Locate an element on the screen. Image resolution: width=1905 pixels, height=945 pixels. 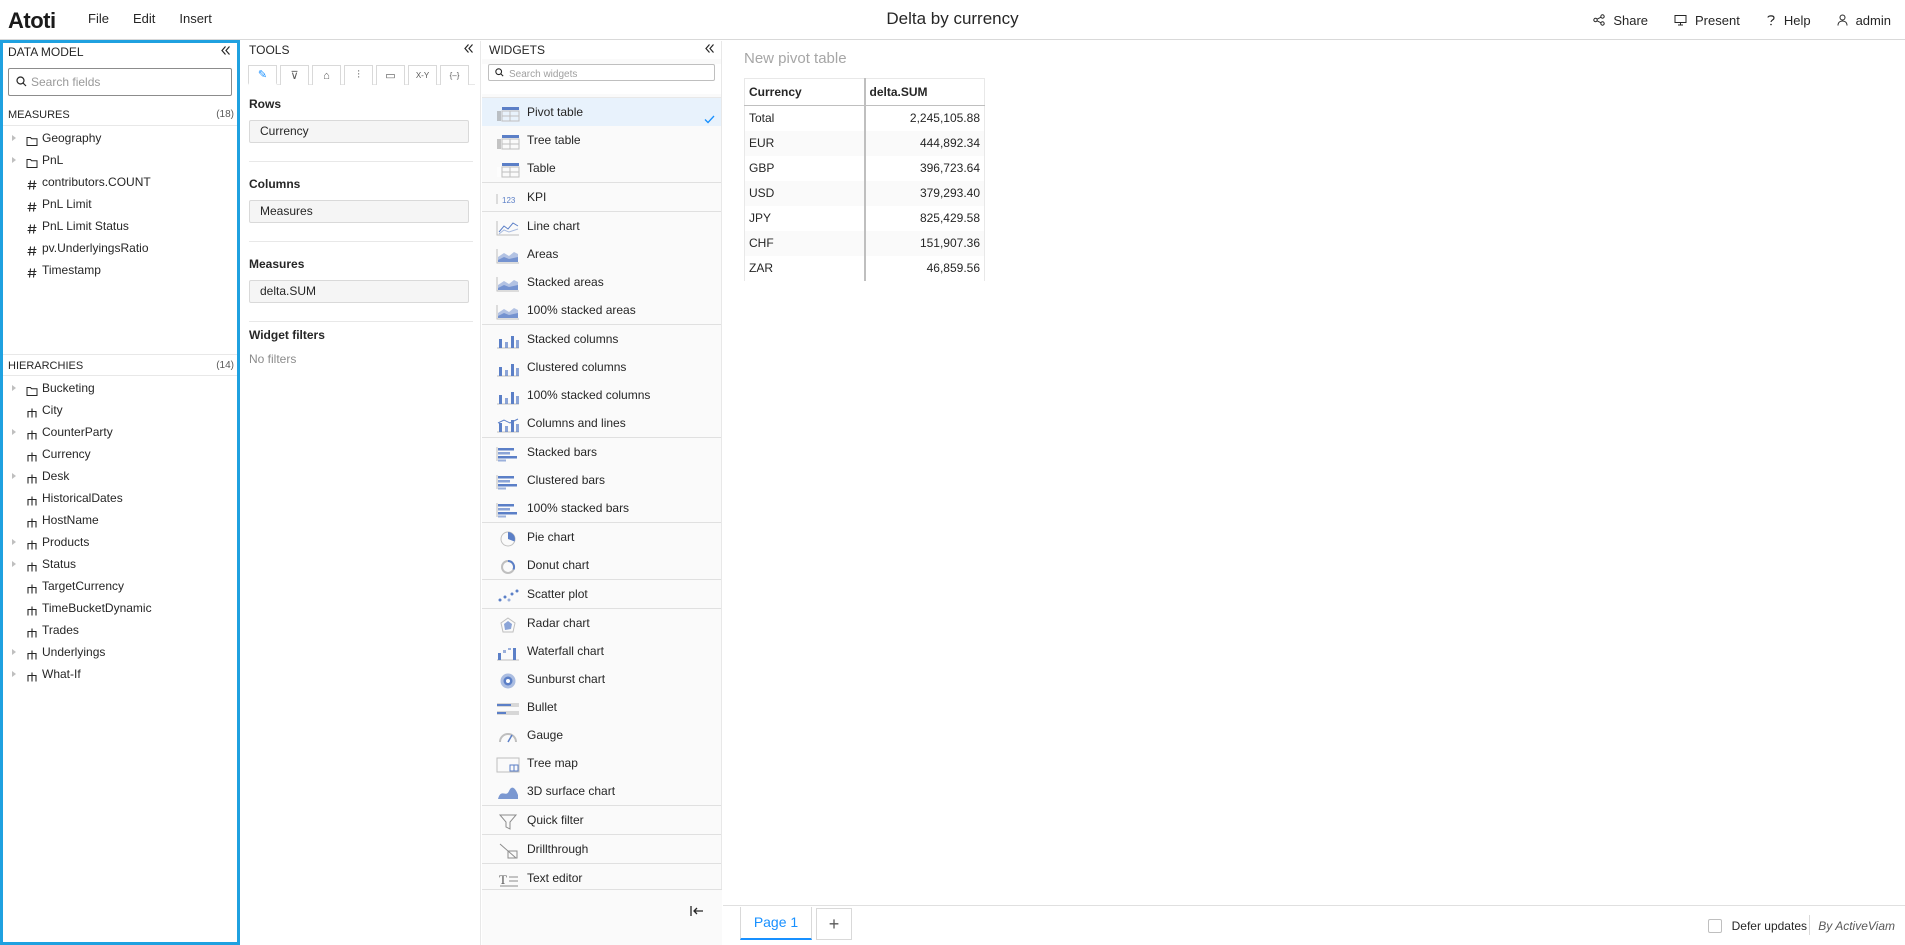
tree-item-timebucketdynamic: TimeBucketDynamic is located at coordinates (120, 608).